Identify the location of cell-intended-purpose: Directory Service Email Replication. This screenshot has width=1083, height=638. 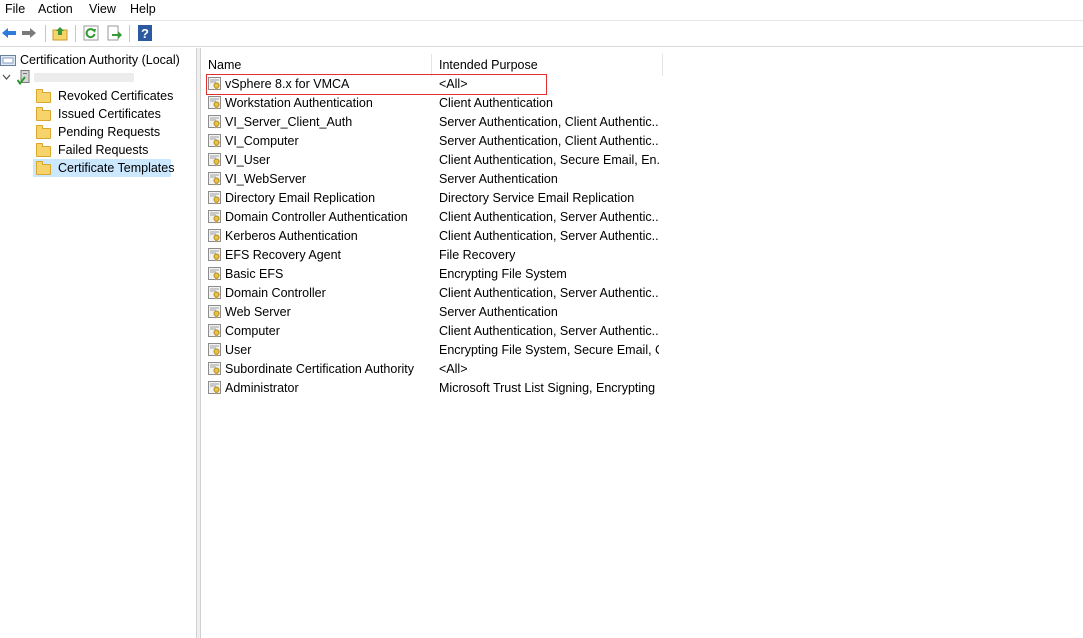
(537, 198).